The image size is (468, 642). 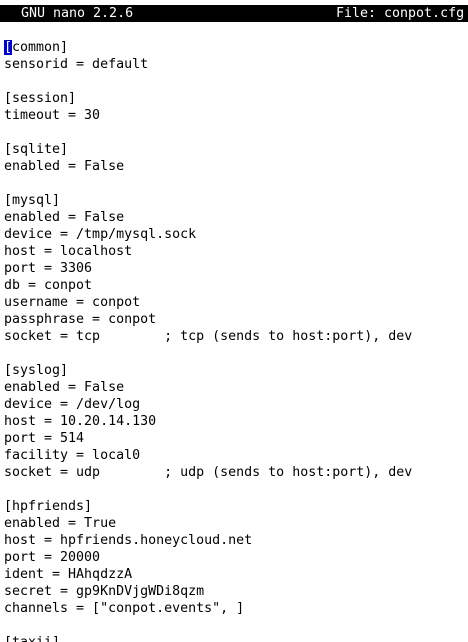 What do you see at coordinates (236, 506) in the screenshot?
I see `editor-line: [hpfriends]` at bounding box center [236, 506].